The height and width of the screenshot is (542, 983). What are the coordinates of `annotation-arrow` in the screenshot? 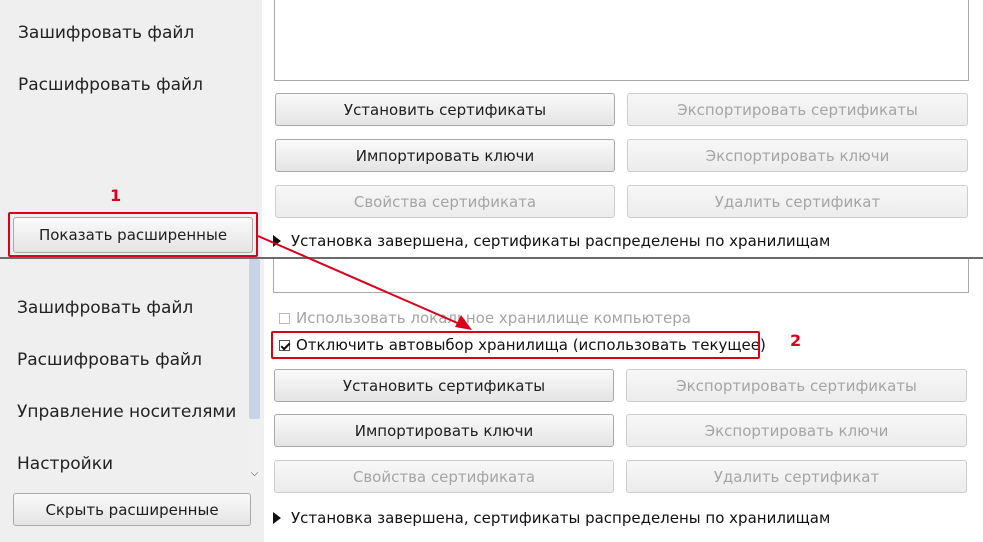 It's located at (364, 282).